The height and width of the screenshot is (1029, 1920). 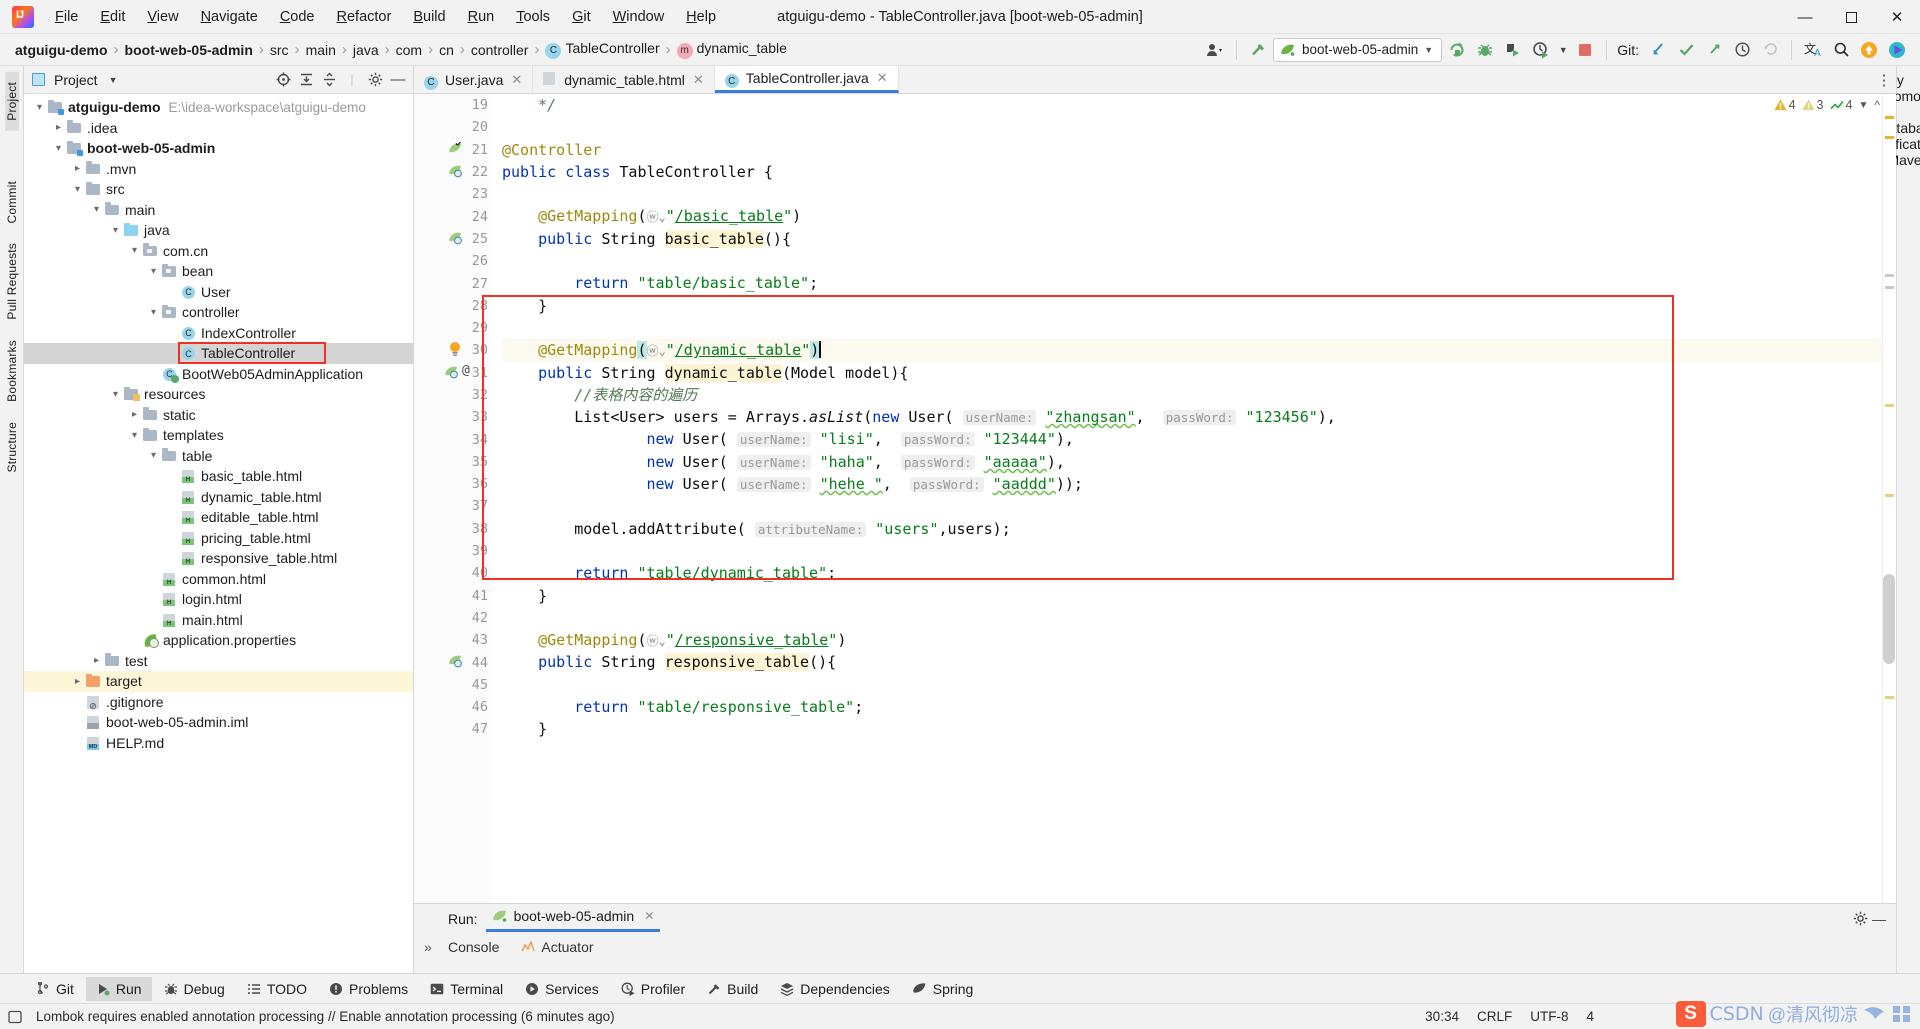 I want to click on run-configuration-selector: boot-web-05-admin ▼, so click(x=1357, y=49).